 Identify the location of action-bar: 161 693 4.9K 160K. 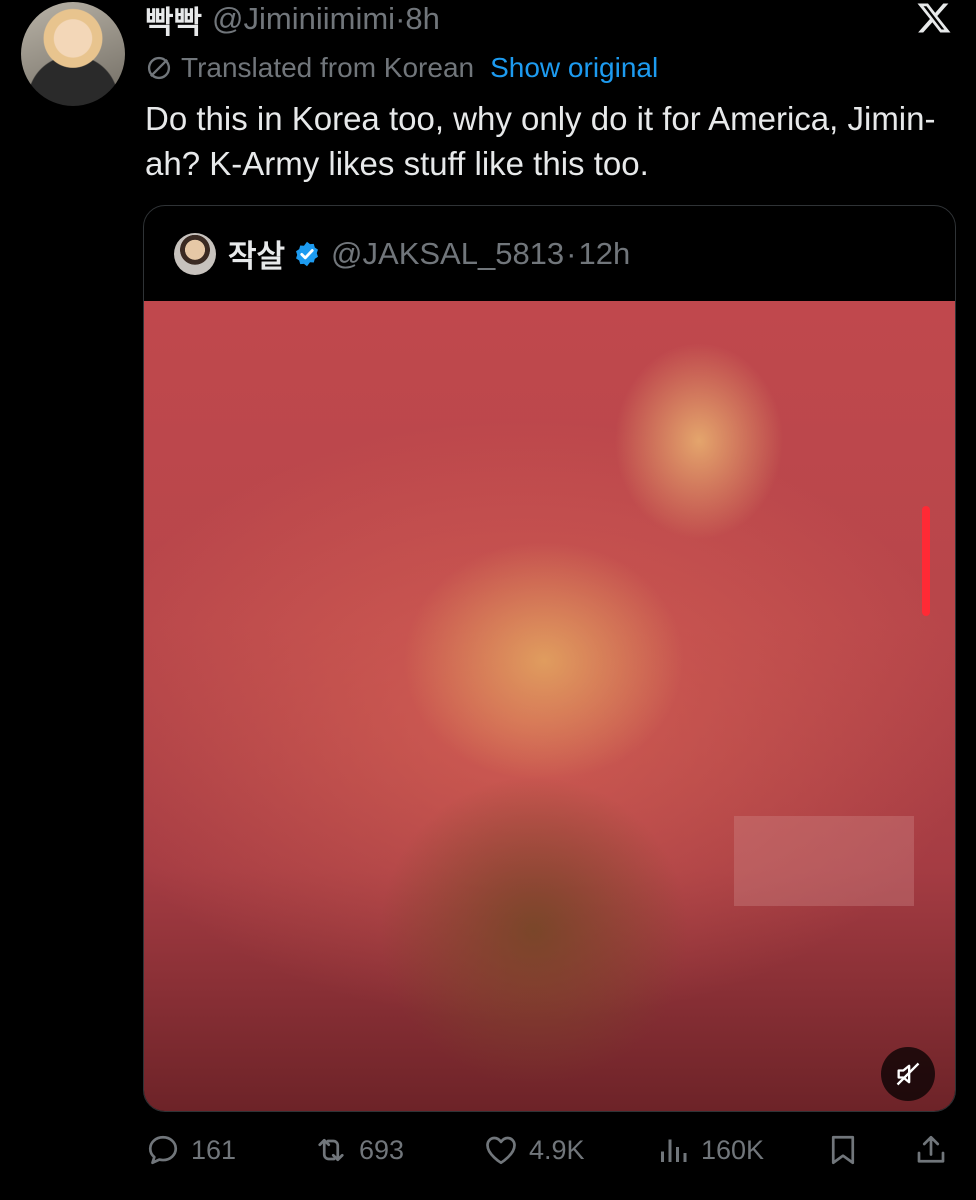
(550, 1150).